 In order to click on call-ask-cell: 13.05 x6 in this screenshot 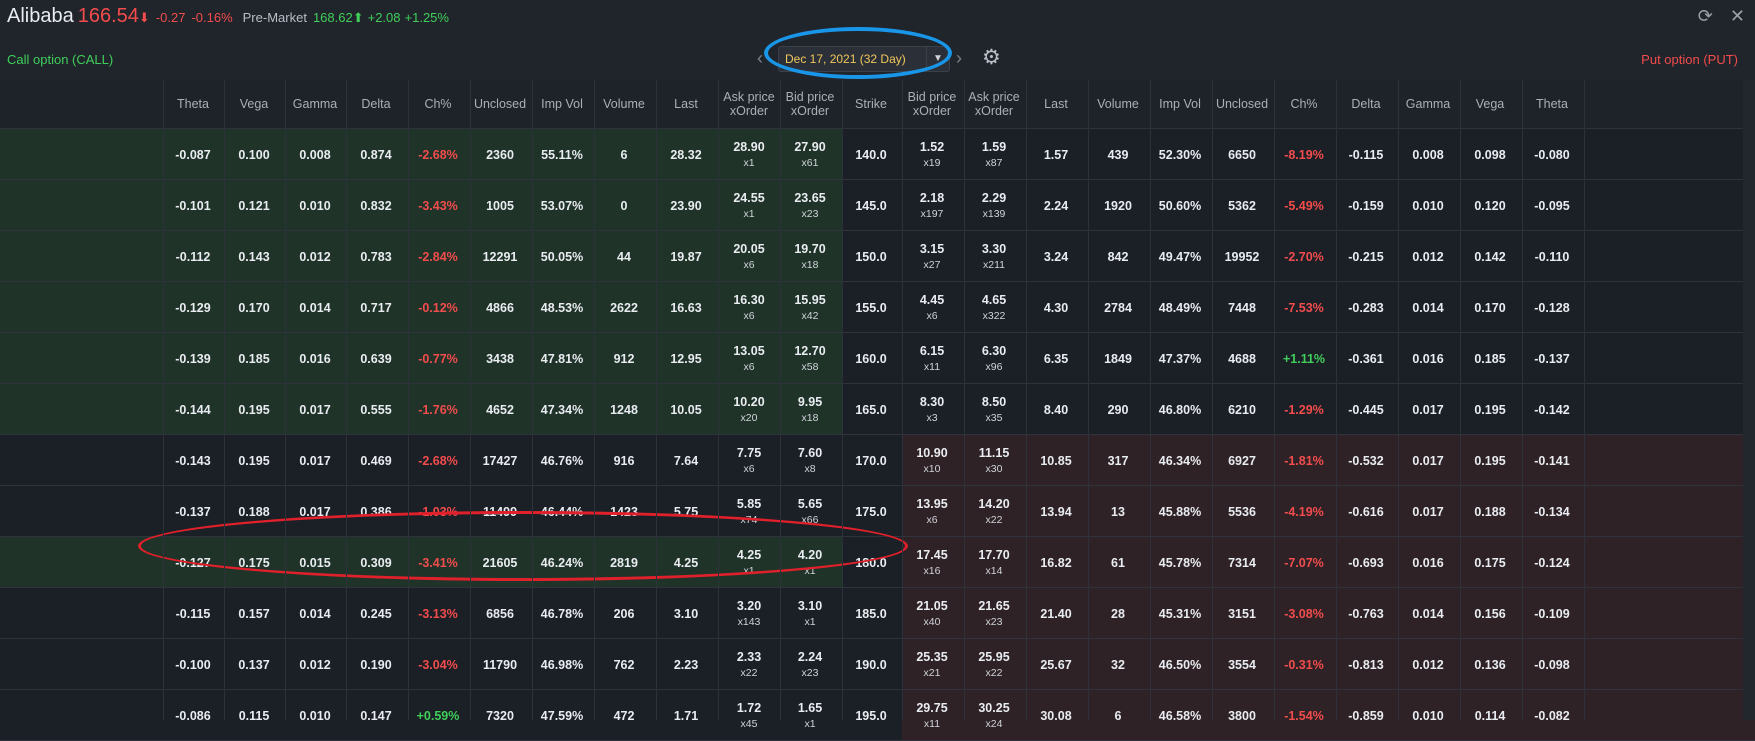, I will do `click(749, 358)`.